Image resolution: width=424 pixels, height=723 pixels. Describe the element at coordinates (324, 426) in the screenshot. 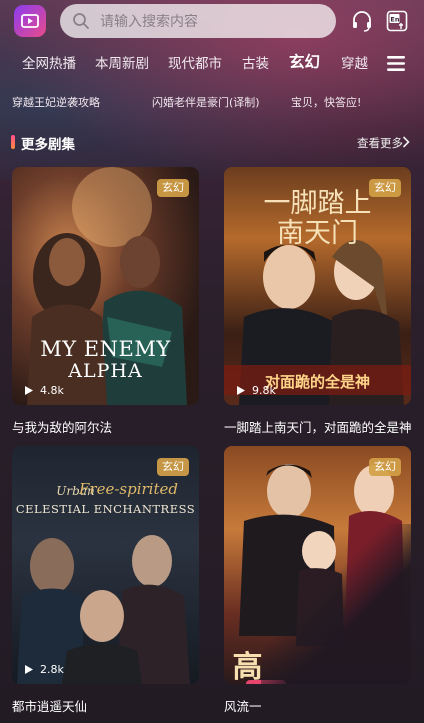

I see `drama-title: 一脚踏上南天门，对面跪的全是神` at that location.